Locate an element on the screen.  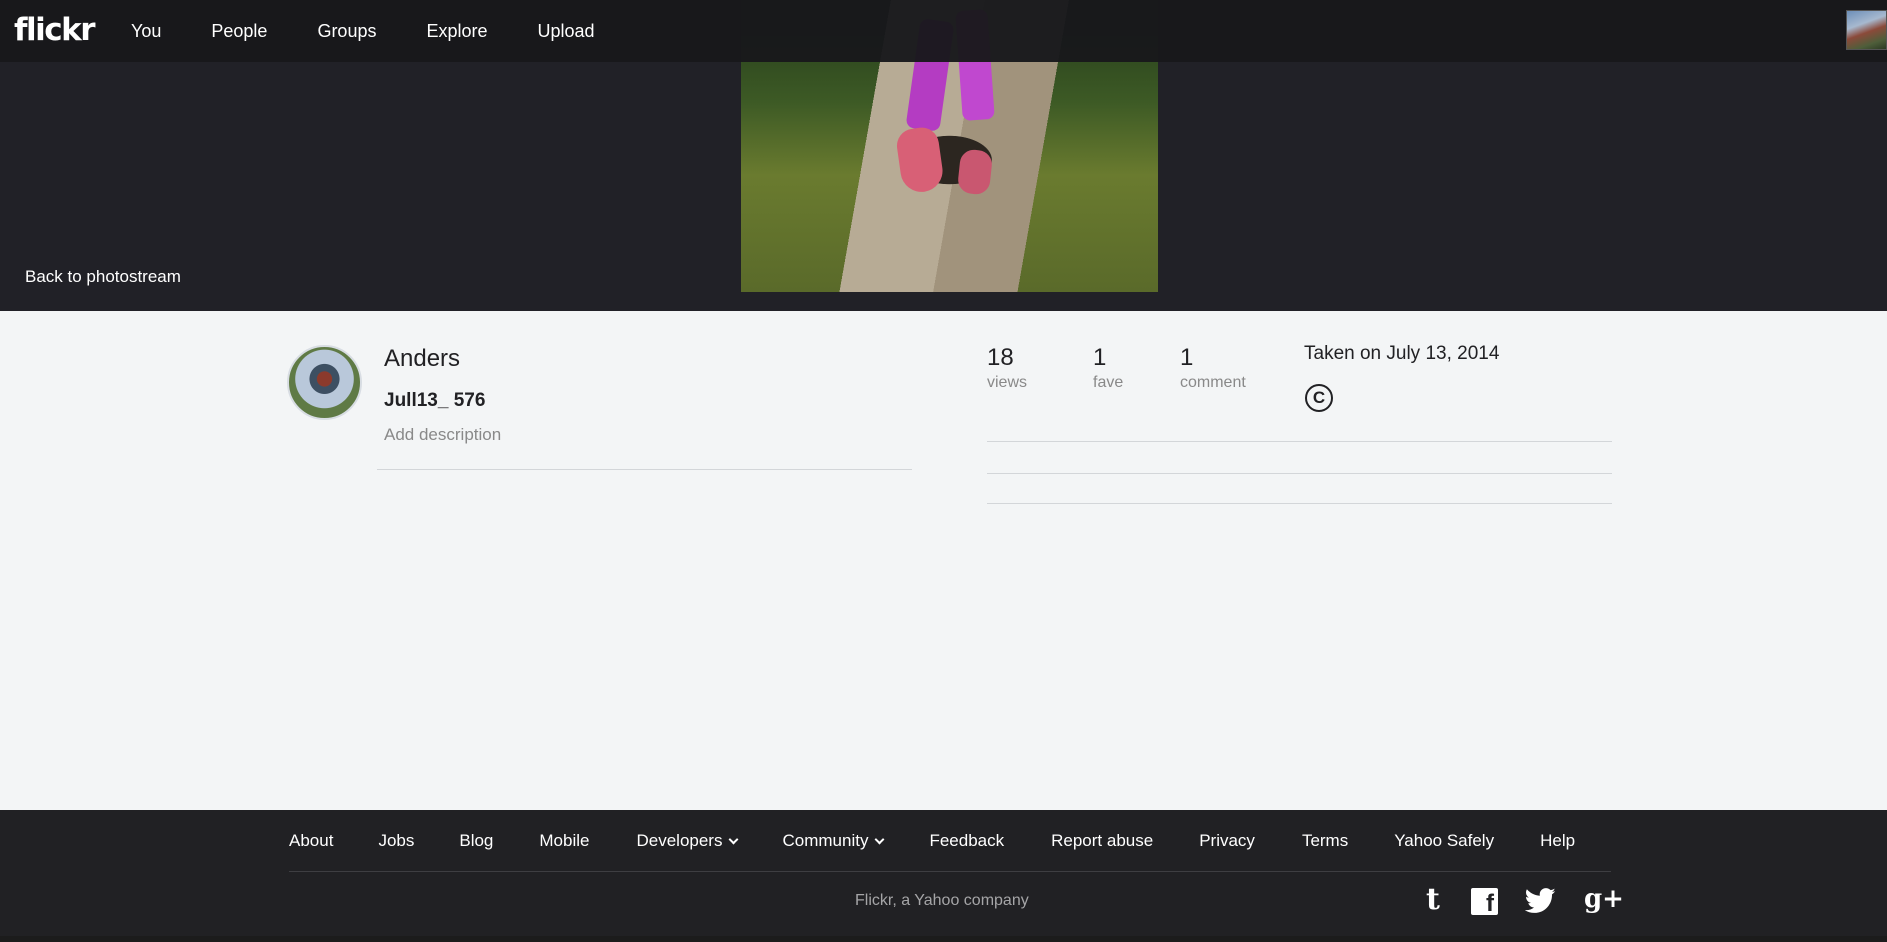
user-avatar is located at coordinates (1866, 30).